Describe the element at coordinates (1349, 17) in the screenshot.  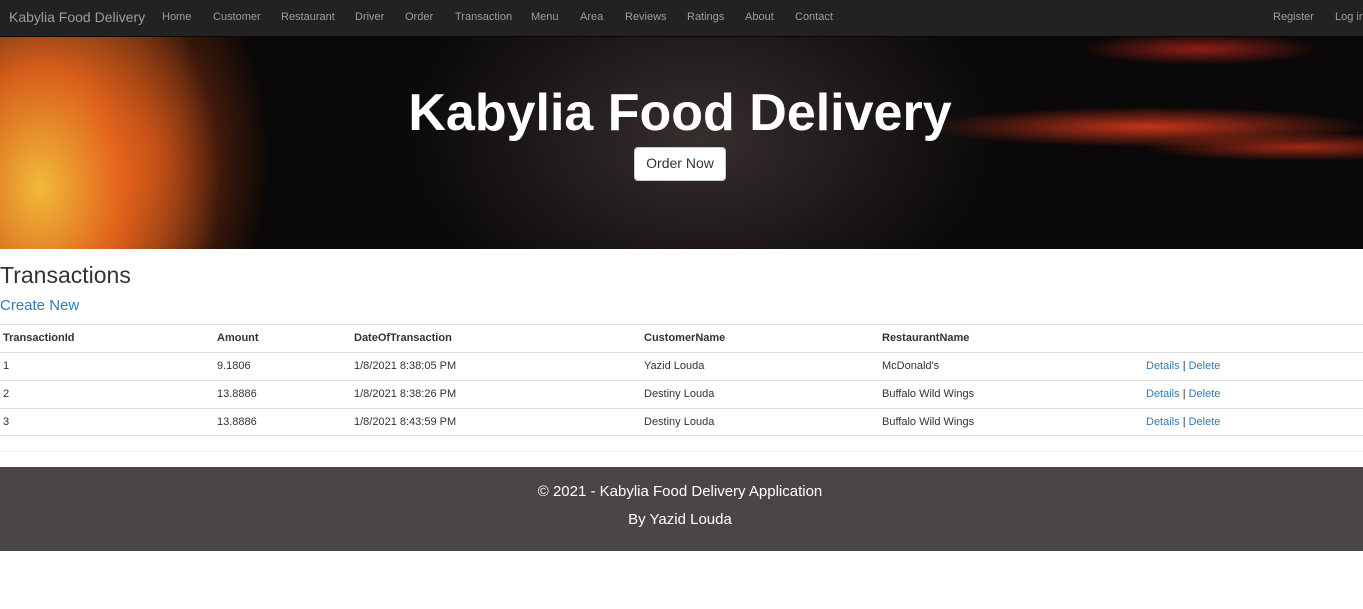
I see `nav-link-login: Log in` at that location.